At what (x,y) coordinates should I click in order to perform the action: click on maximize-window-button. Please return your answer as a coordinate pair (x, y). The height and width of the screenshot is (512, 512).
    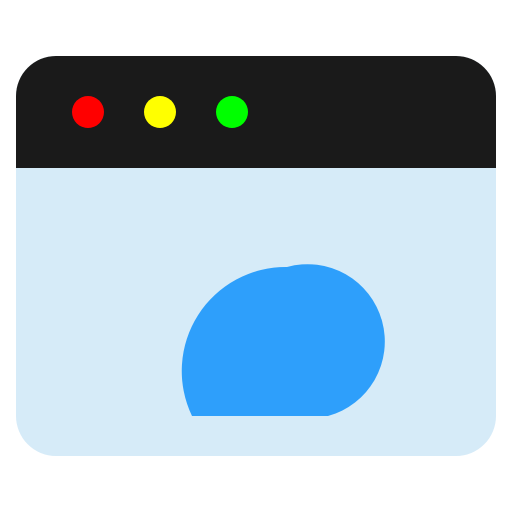
    Looking at the image, I should click on (232, 112).